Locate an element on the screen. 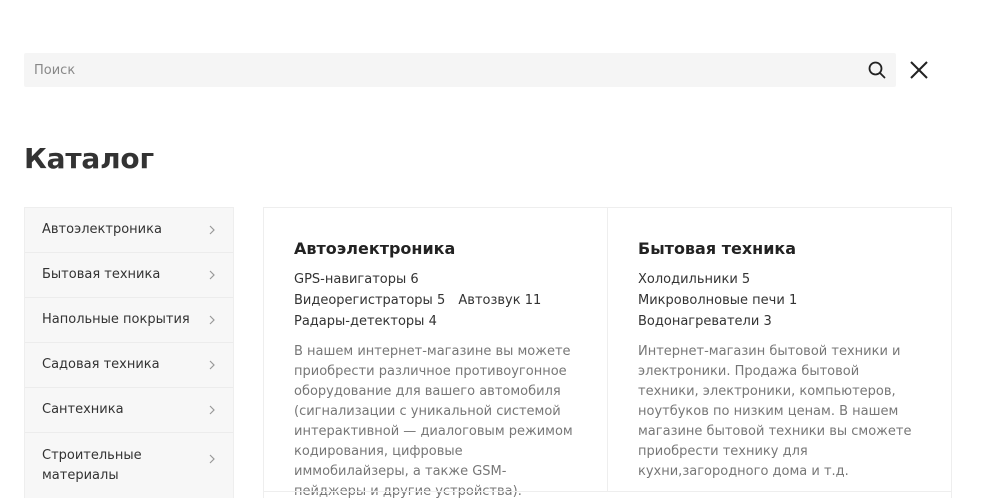 This screenshot has height=498, width=983. subcategory-count: 3 is located at coordinates (767, 321).